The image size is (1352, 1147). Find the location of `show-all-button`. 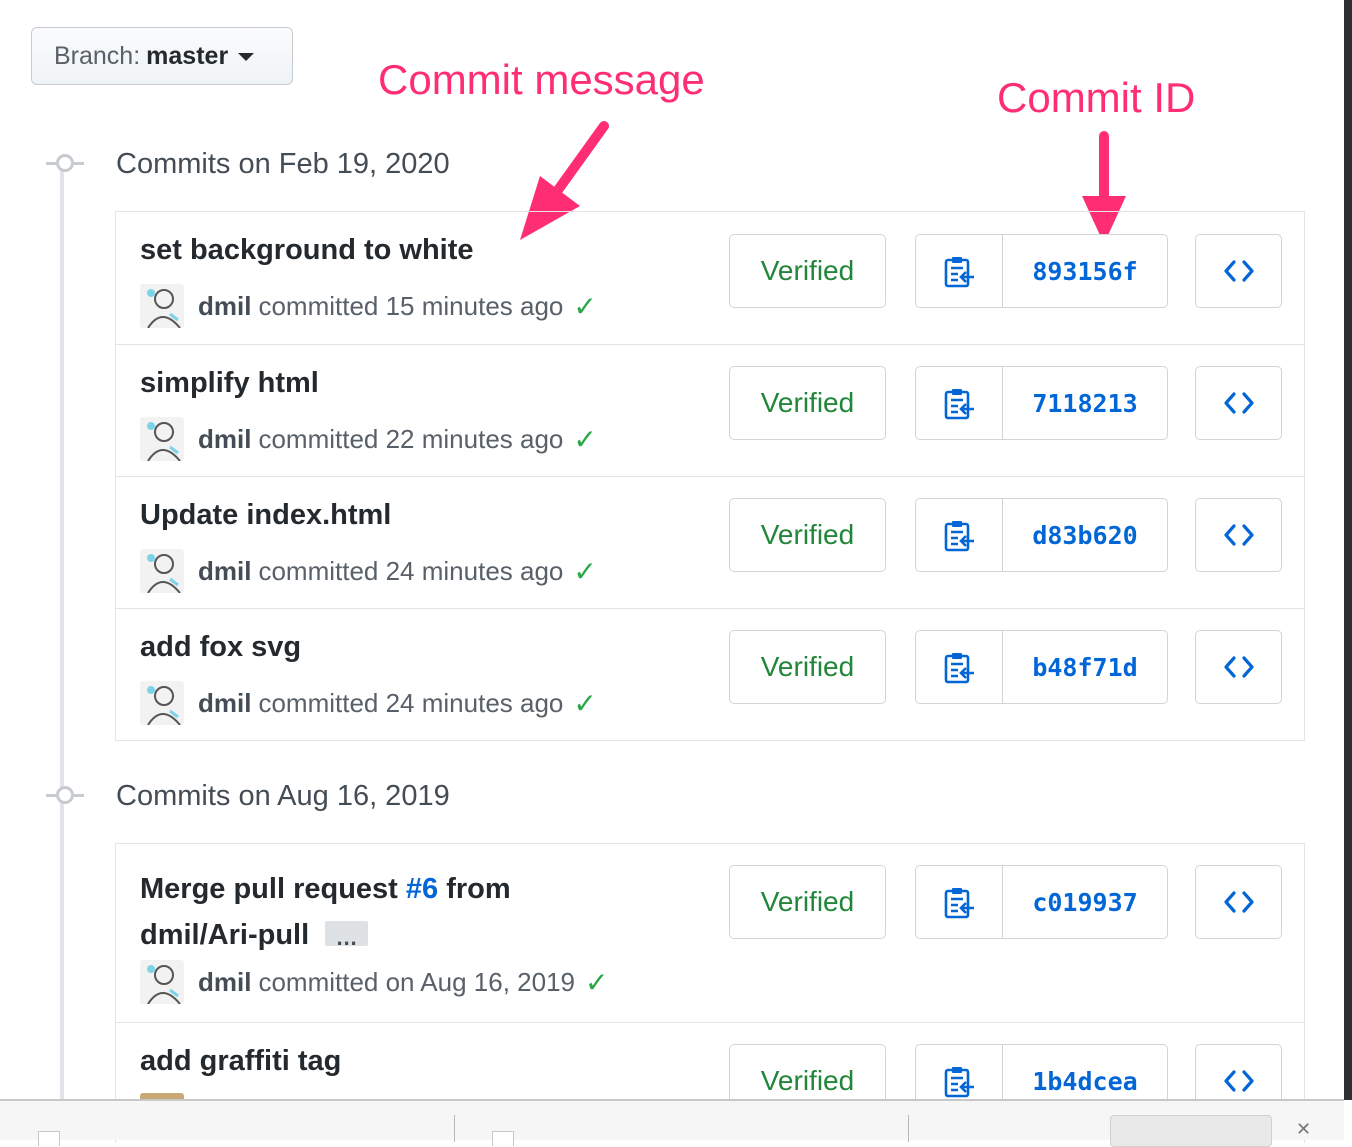

show-all-button is located at coordinates (1191, 1131).